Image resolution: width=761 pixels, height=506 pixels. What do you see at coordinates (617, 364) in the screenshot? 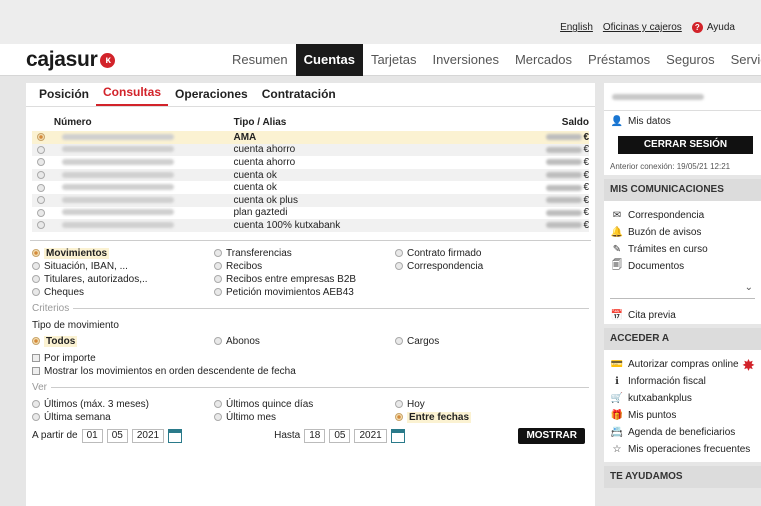
I see `card-icon: 💳` at bounding box center [617, 364].